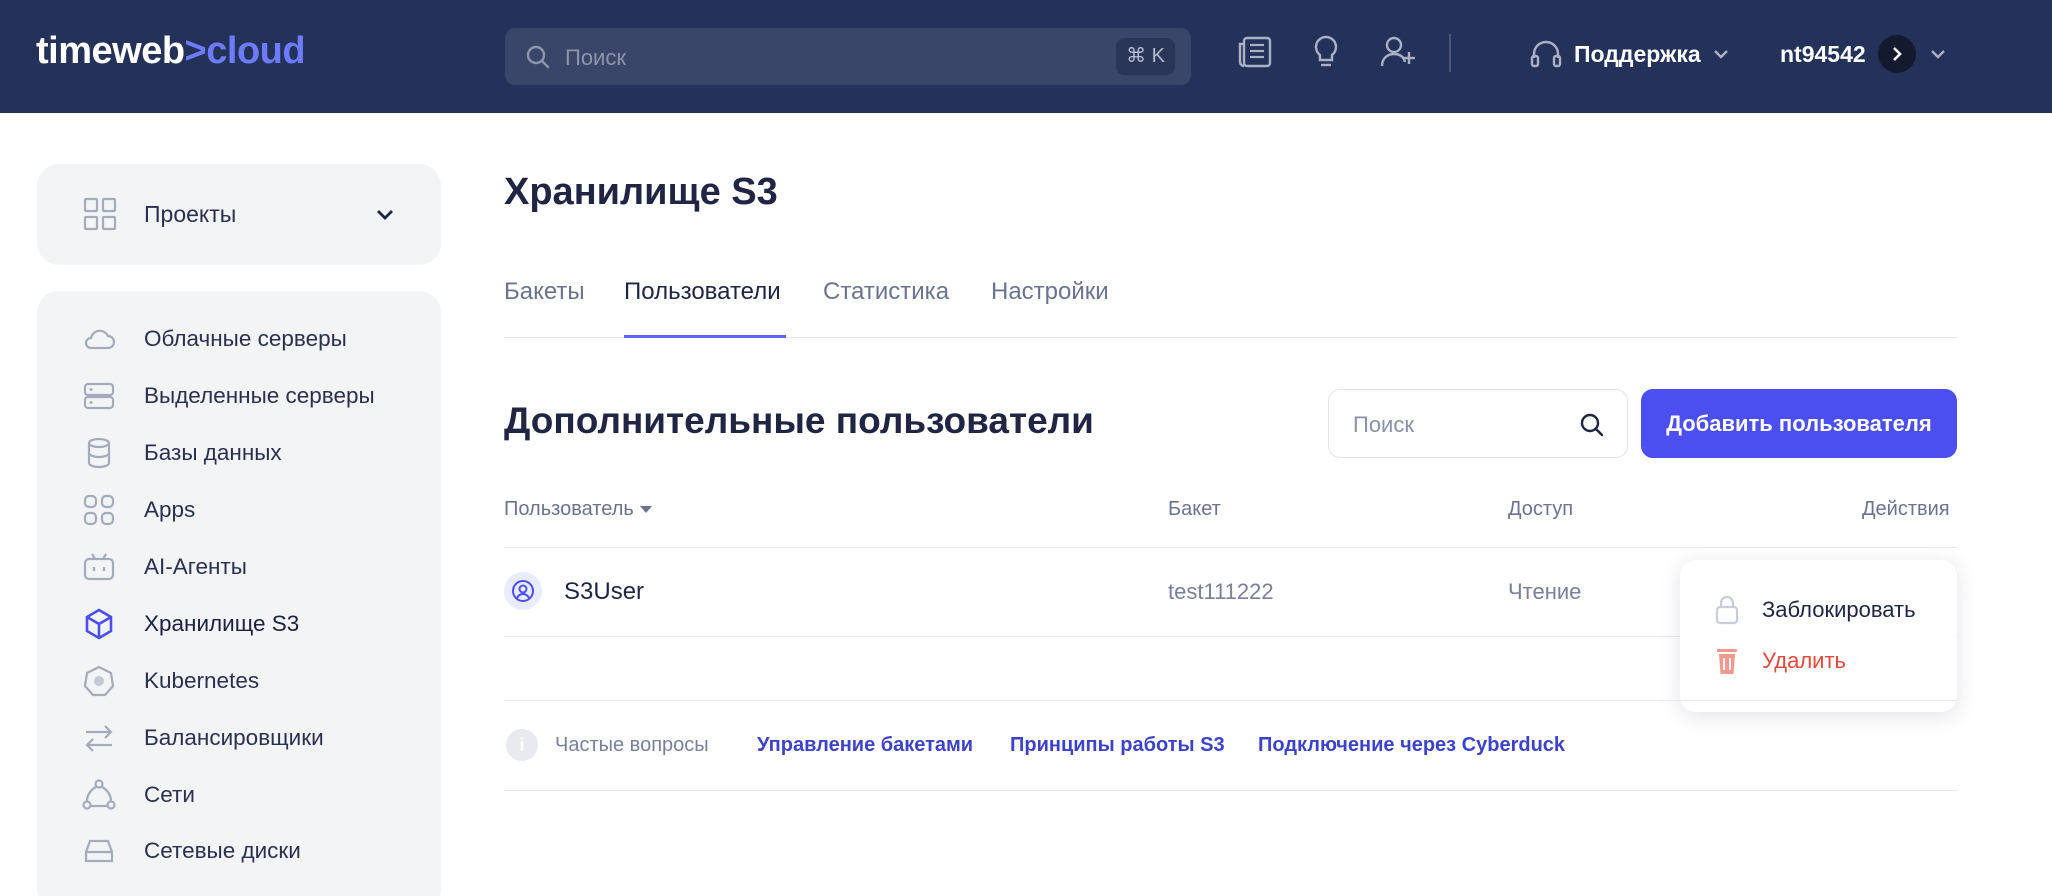  What do you see at coordinates (256, 51) in the screenshot?
I see `logo-text-cloud: cloud` at bounding box center [256, 51].